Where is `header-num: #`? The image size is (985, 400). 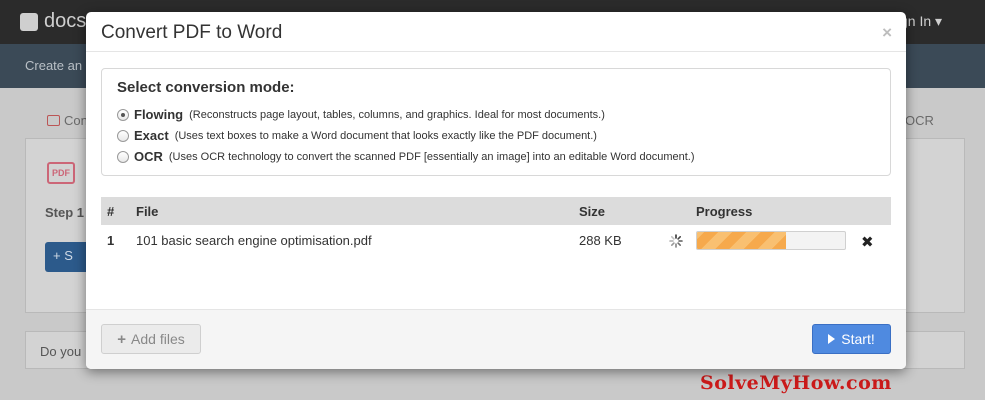
header-num: # is located at coordinates (111, 211).